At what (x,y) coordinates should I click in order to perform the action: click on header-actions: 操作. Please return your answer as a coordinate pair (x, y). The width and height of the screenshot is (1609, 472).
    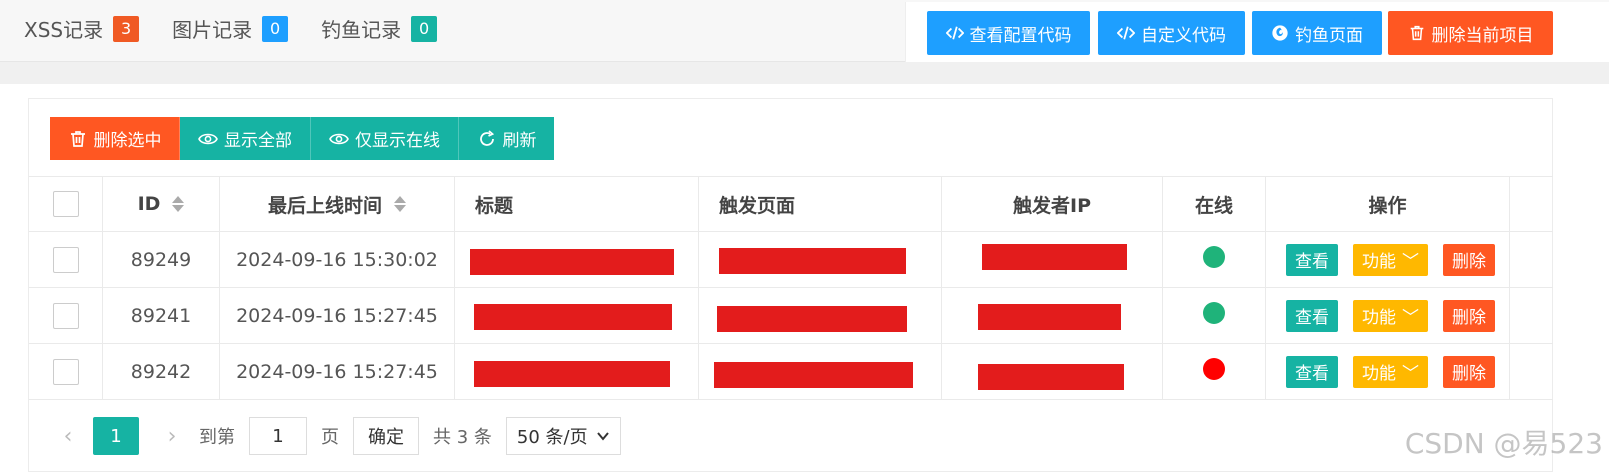
    Looking at the image, I should click on (1388, 204).